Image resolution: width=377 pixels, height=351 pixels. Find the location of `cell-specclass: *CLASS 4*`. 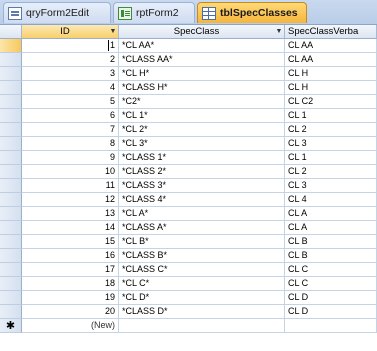

cell-specclass: *CLASS 4* is located at coordinates (202, 200).